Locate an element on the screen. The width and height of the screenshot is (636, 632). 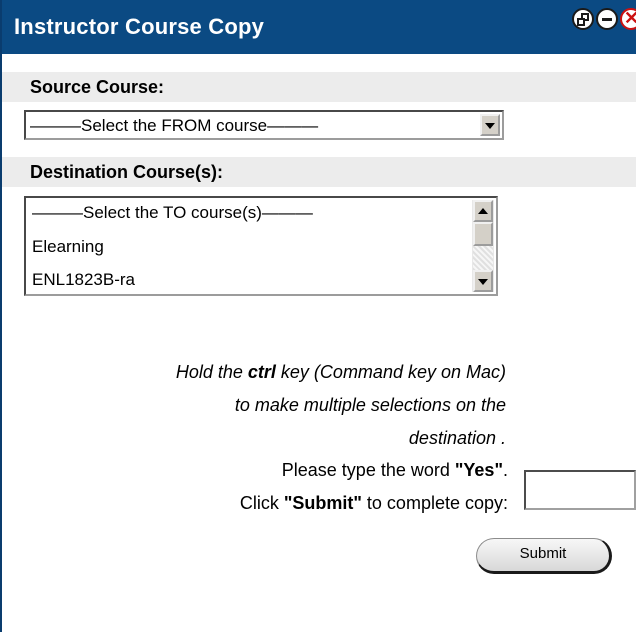
source-course-label: Source Course: is located at coordinates (319, 87).